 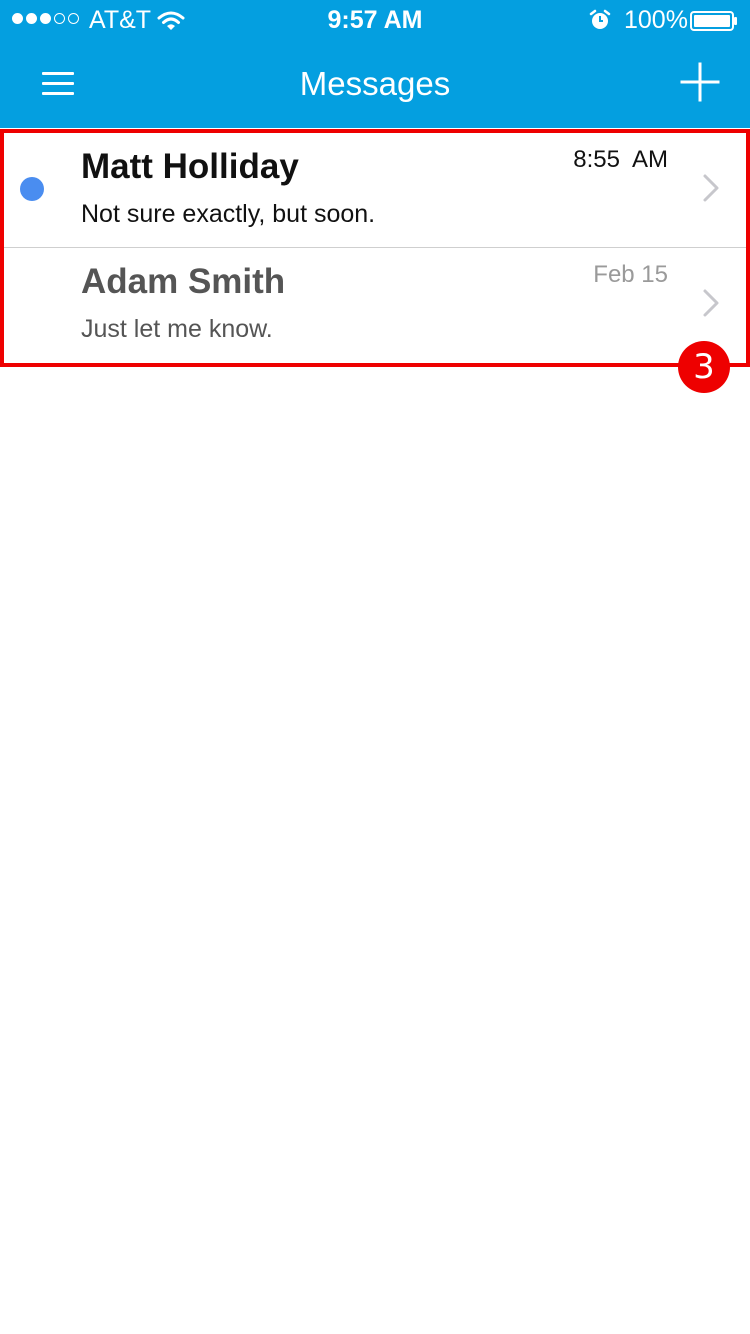 I want to click on message-time: 8:55 AM, so click(x=620, y=159).